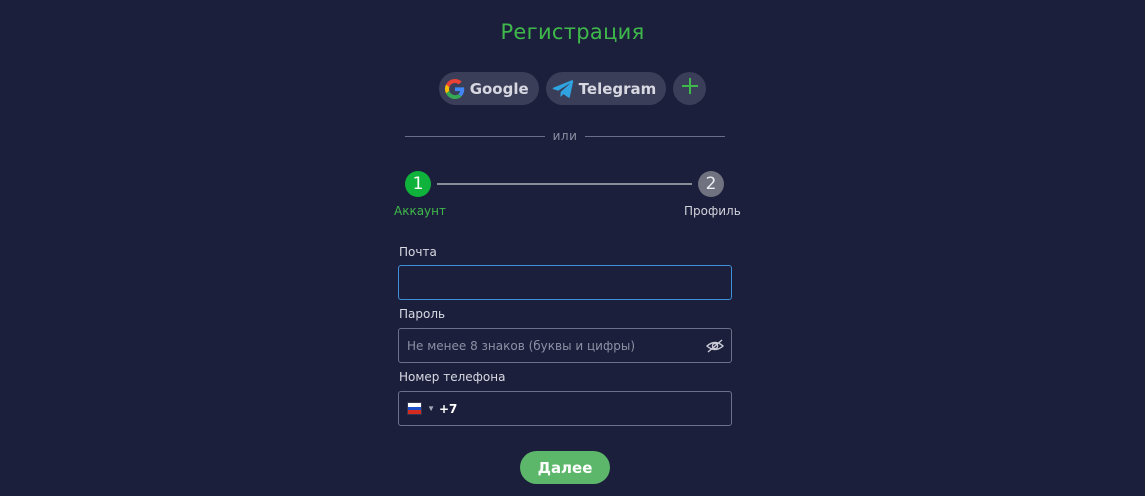 The width and height of the screenshot is (1145, 496). I want to click on telegram-label: Telegram, so click(617, 88).